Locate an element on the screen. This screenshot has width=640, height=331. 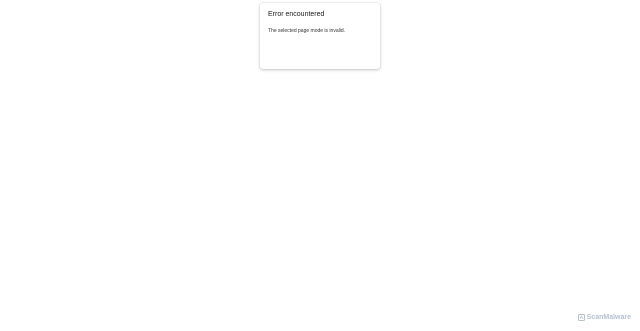
watermark: ScanMalware is located at coordinates (604, 317).